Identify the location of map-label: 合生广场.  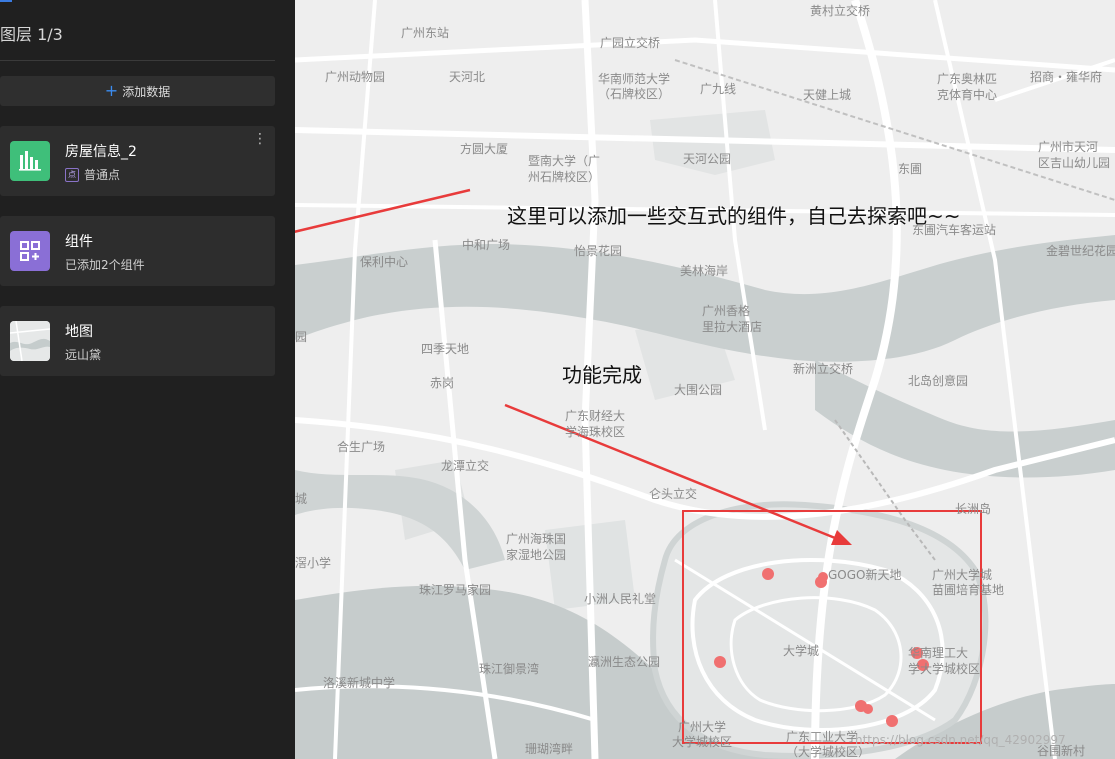
(361, 447).